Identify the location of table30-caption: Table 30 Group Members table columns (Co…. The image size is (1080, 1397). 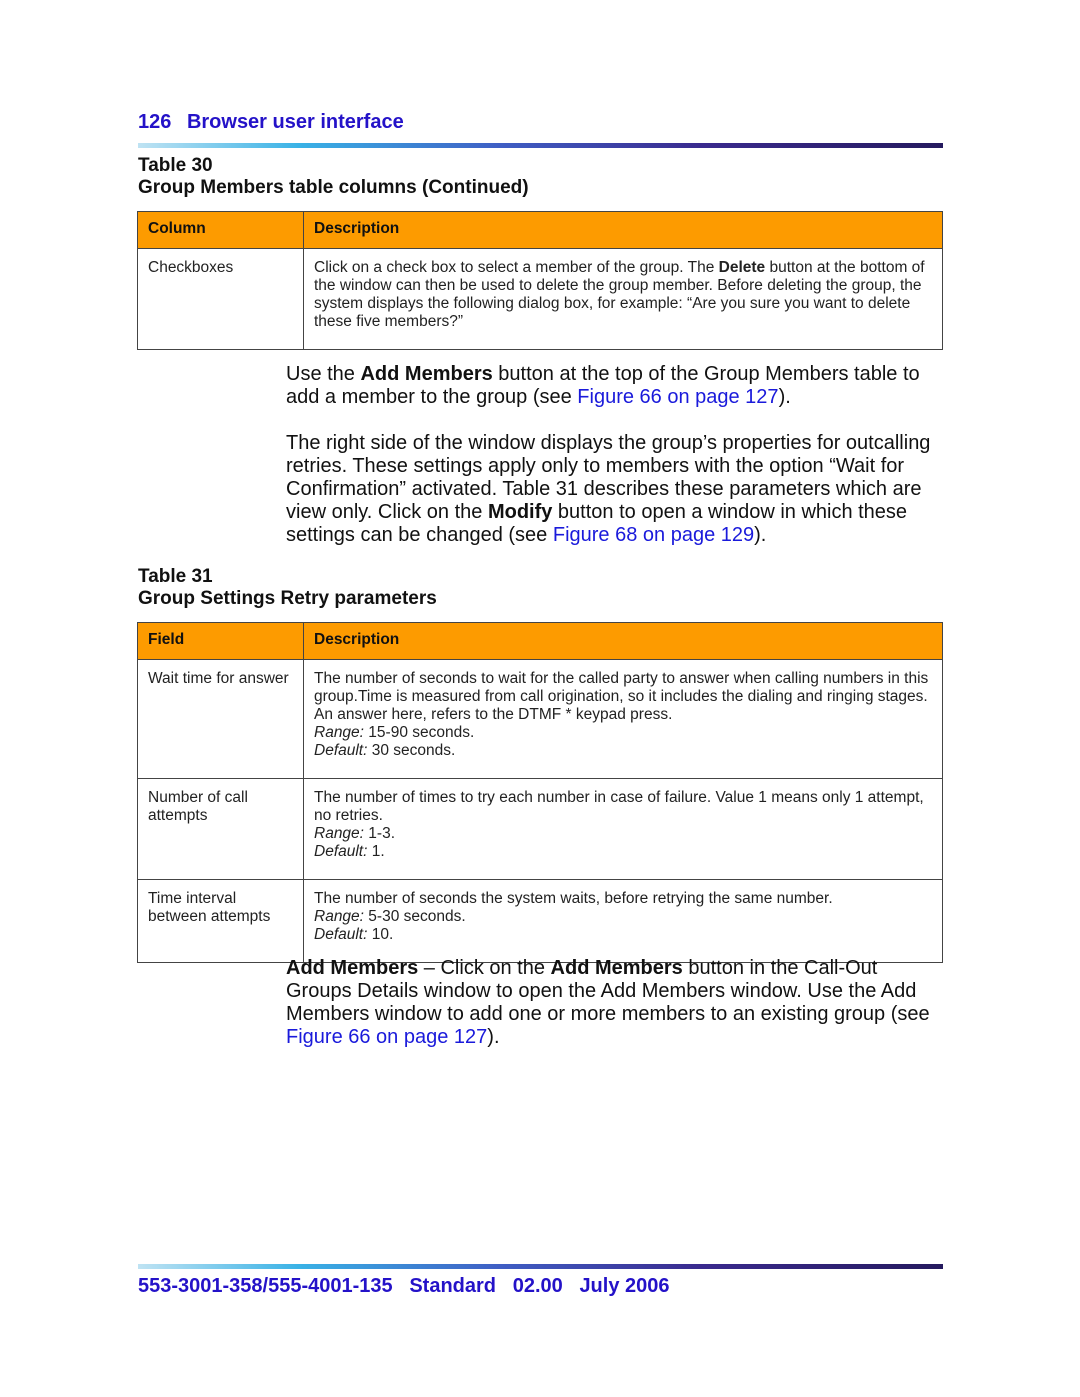
(333, 177).